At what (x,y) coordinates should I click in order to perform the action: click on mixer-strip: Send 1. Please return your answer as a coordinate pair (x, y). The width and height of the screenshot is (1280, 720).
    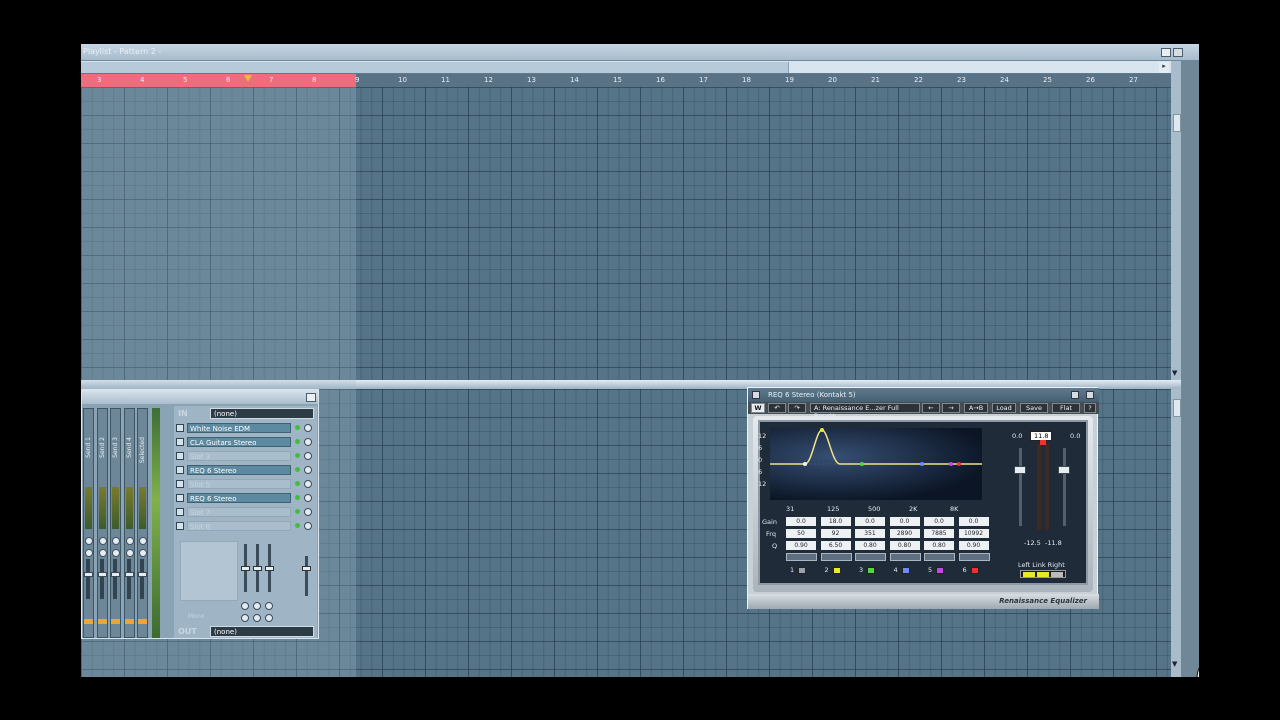
    Looking at the image, I should click on (88, 523).